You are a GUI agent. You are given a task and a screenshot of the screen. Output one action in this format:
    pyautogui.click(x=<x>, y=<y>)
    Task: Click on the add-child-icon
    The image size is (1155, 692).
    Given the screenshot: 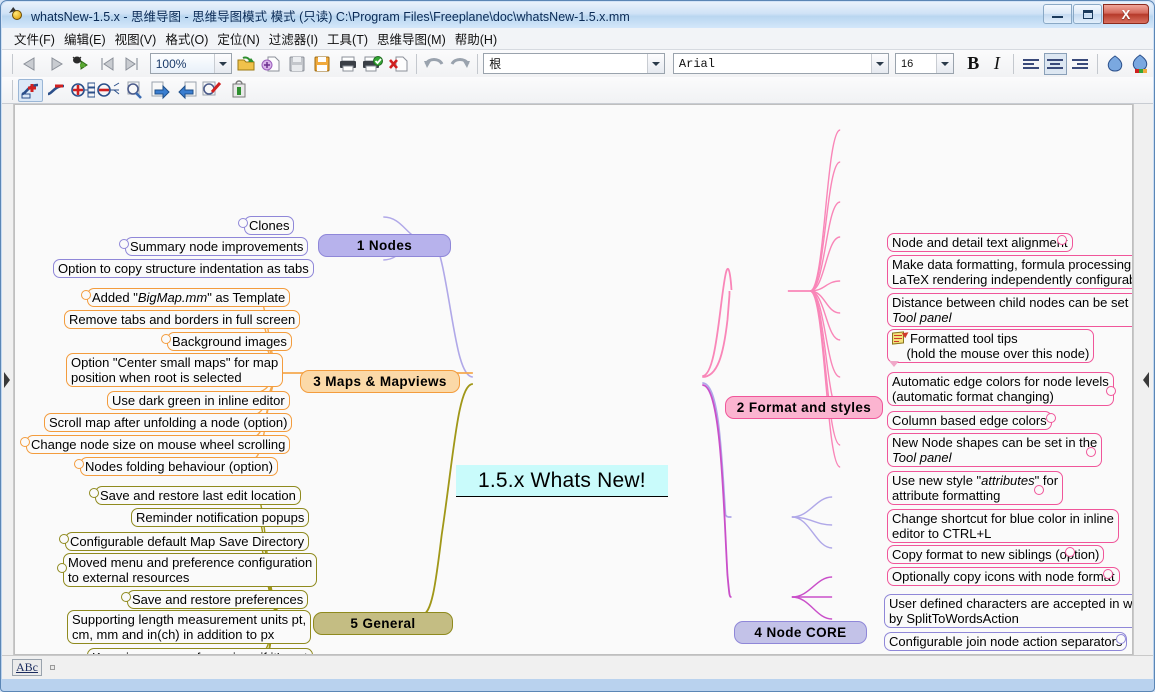 What is the action you would take?
    pyautogui.click(x=82, y=90)
    